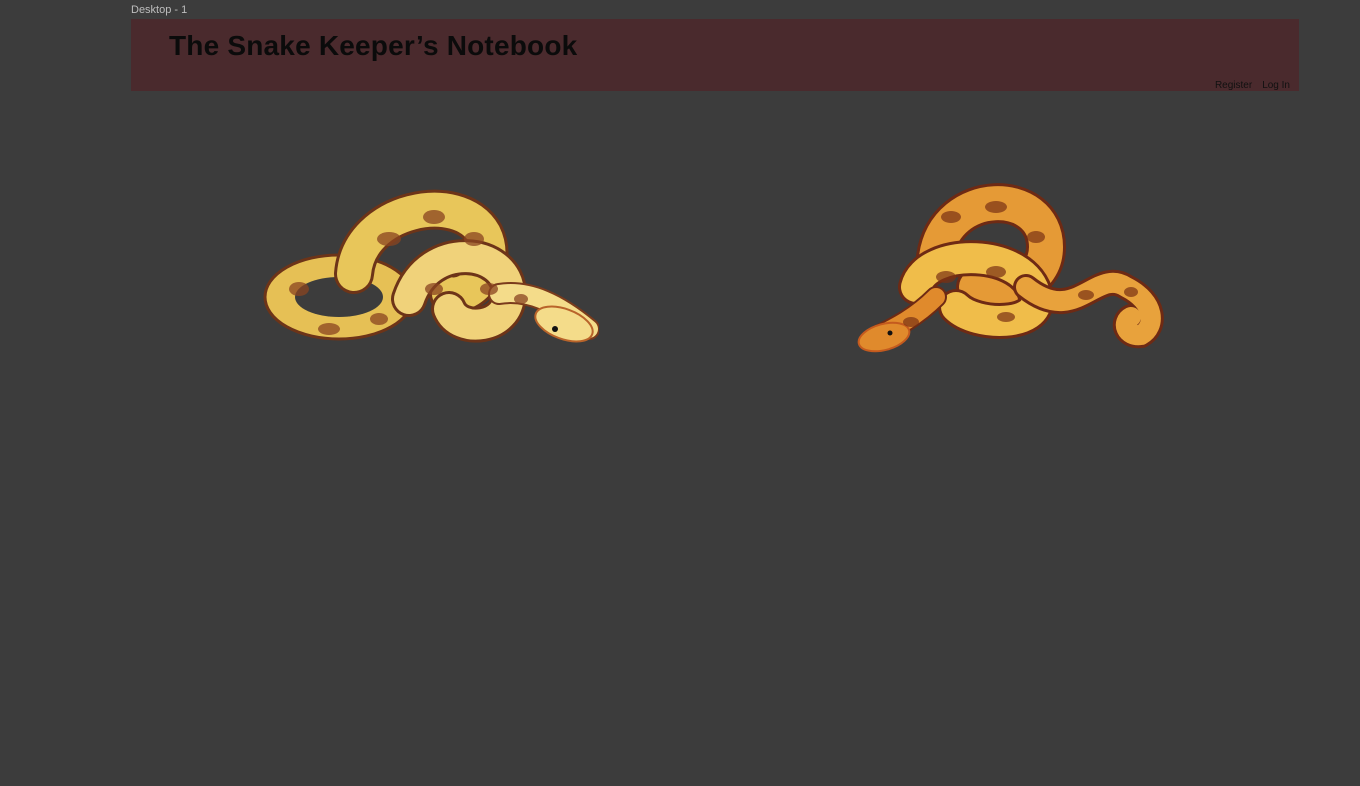  What do you see at coordinates (159, 10) in the screenshot?
I see `frame-label: Desktop - 1` at bounding box center [159, 10].